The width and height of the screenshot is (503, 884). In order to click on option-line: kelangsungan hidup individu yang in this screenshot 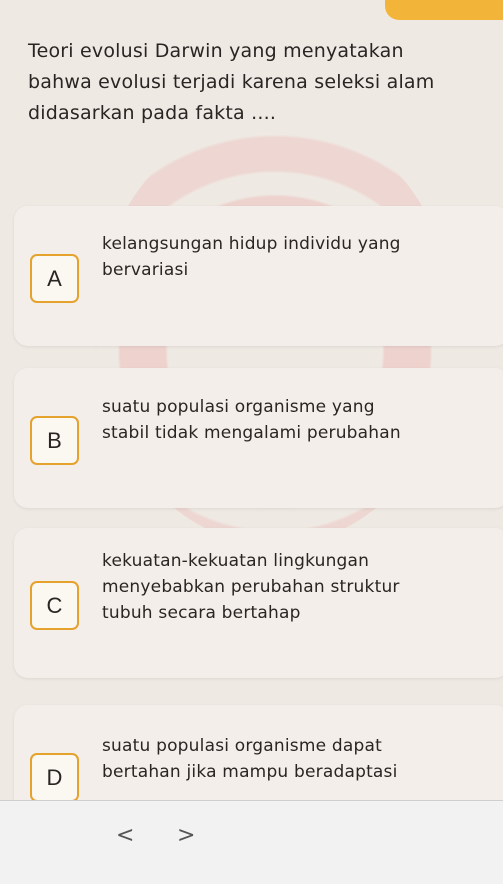, I will do `click(251, 244)`.